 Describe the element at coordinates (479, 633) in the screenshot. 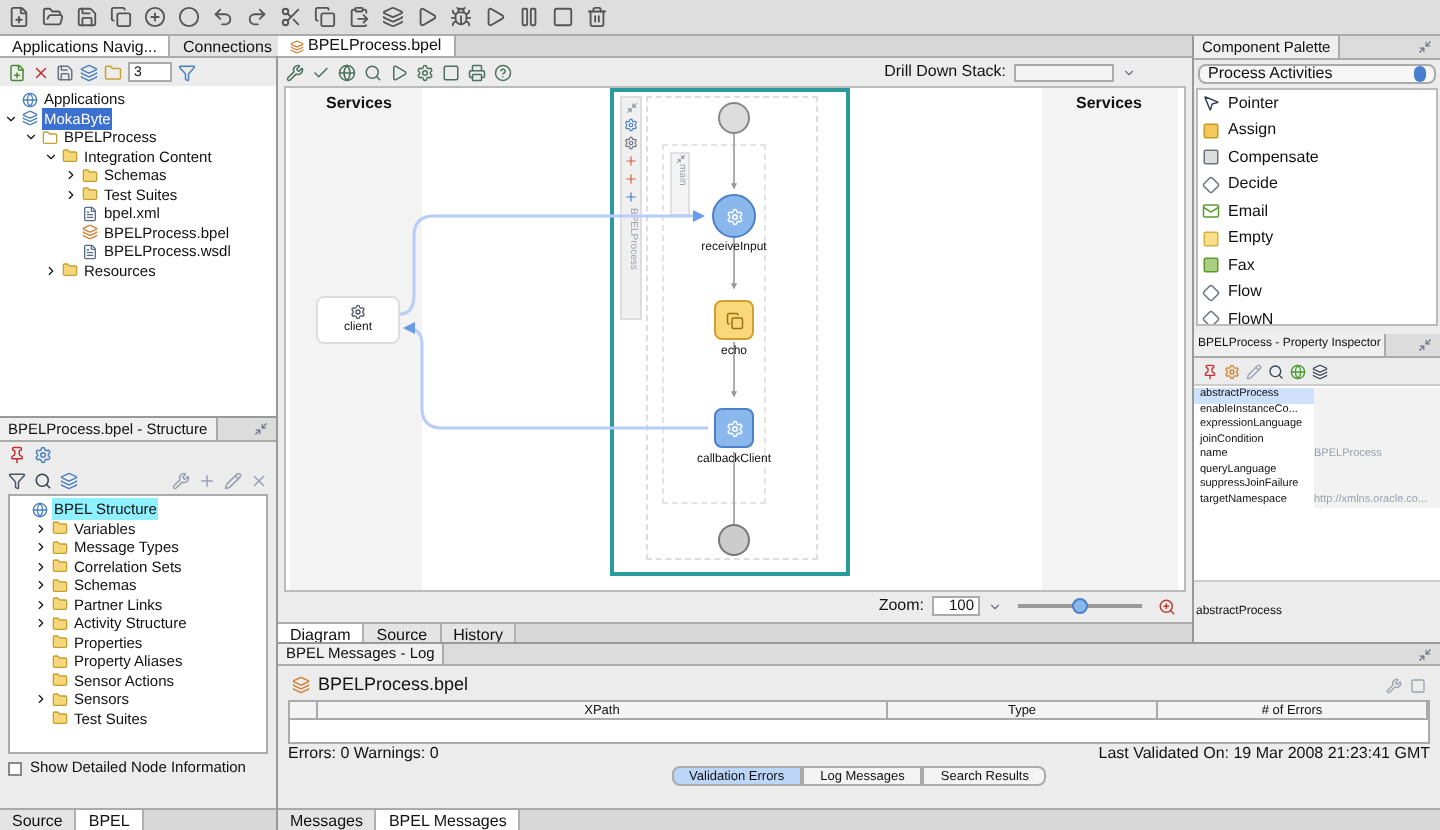

I see `tab: History` at that location.